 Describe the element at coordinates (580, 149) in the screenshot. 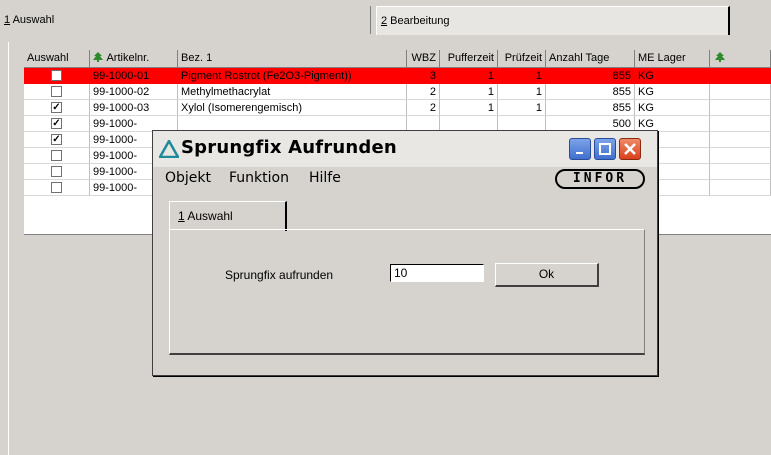

I see `minimize-button` at that location.